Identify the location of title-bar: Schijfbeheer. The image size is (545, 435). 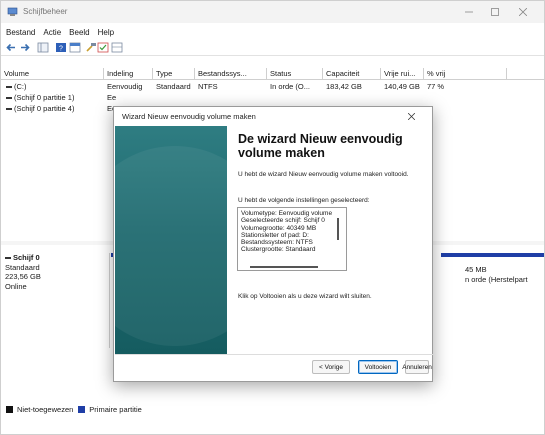
(272, 12).